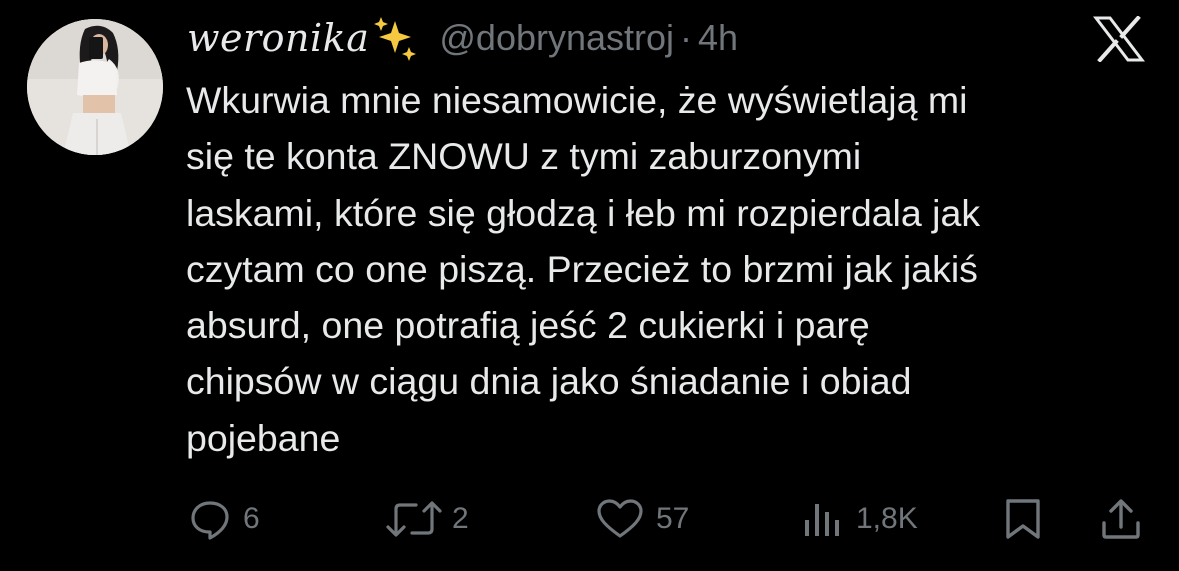 This screenshot has width=1179, height=571. I want to click on bookmark-button, so click(1023, 519).